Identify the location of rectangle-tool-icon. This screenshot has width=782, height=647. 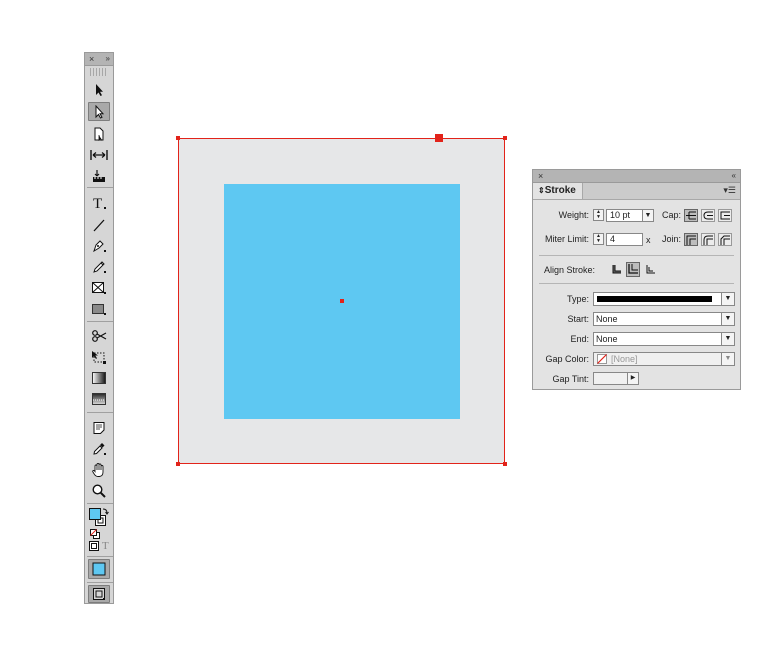
(99, 309).